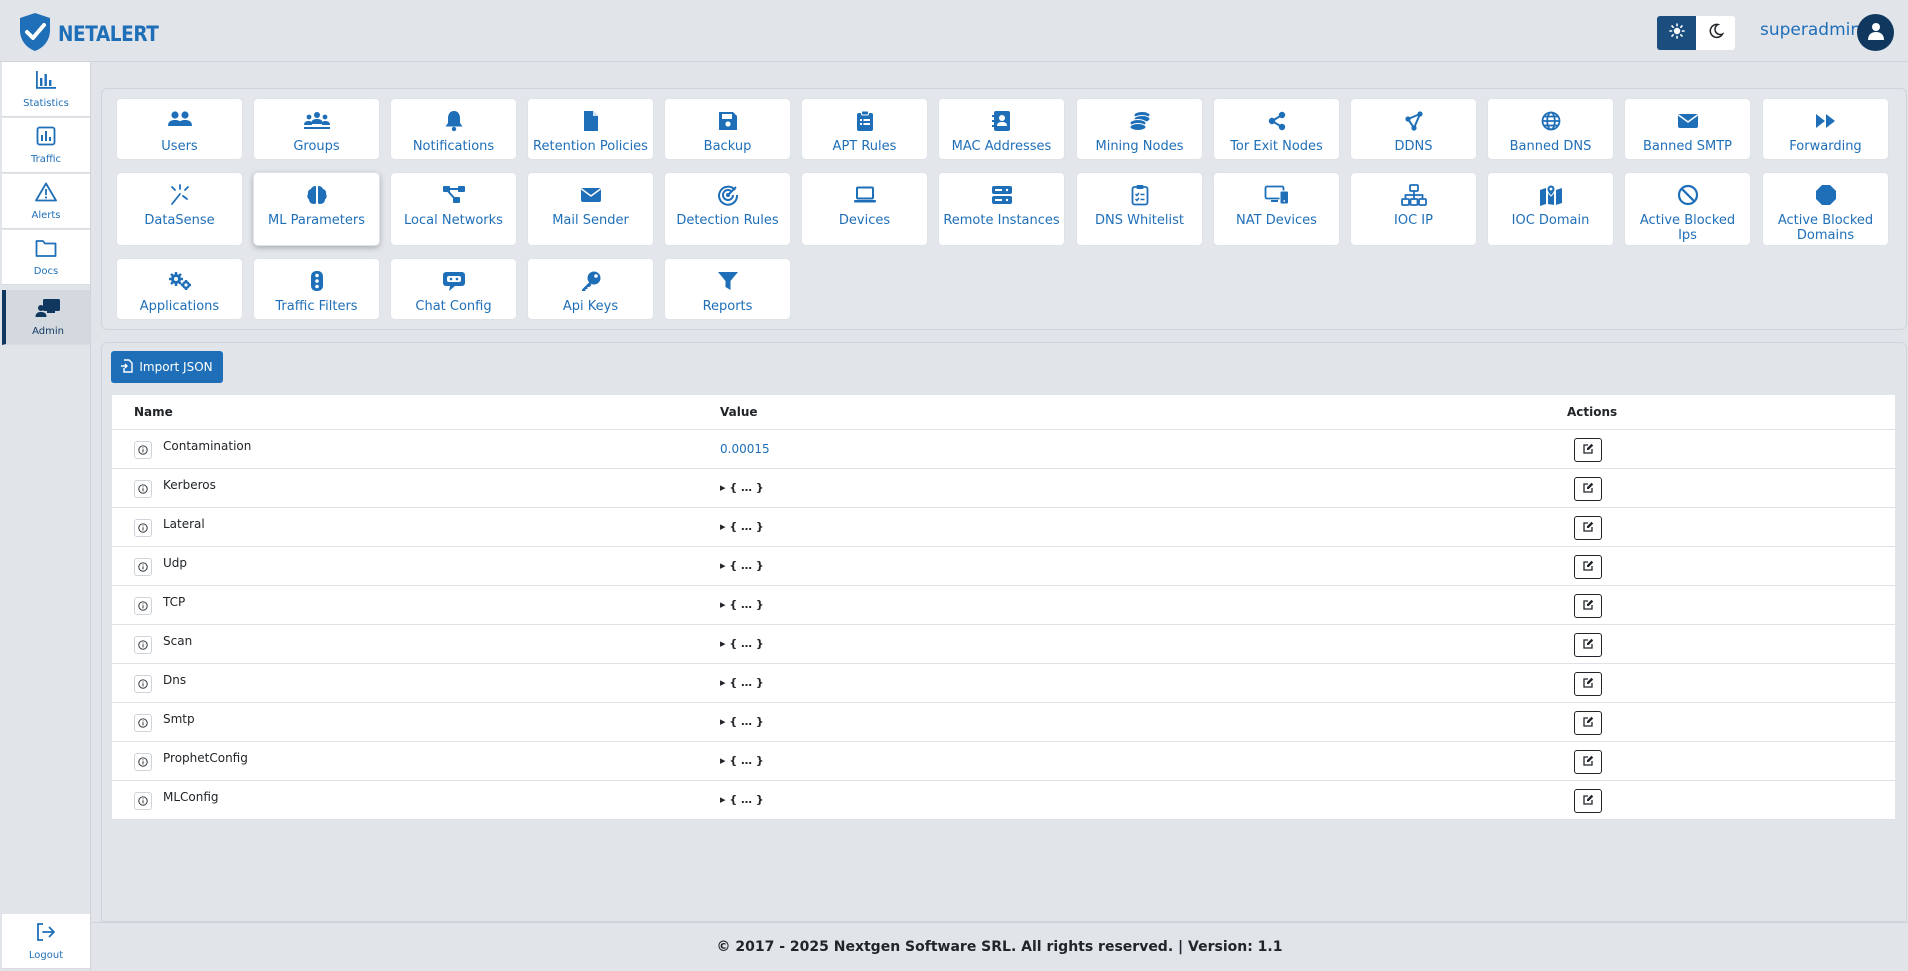 The height and width of the screenshot is (971, 1908). Describe the element at coordinates (727, 129) in the screenshot. I see `tile-backup: Backup` at that location.